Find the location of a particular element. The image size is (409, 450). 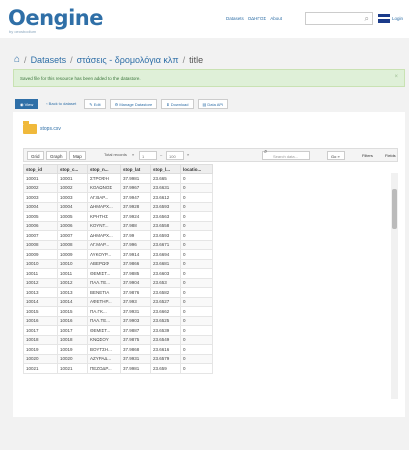

download-button: ⬇ Download is located at coordinates (177, 104).